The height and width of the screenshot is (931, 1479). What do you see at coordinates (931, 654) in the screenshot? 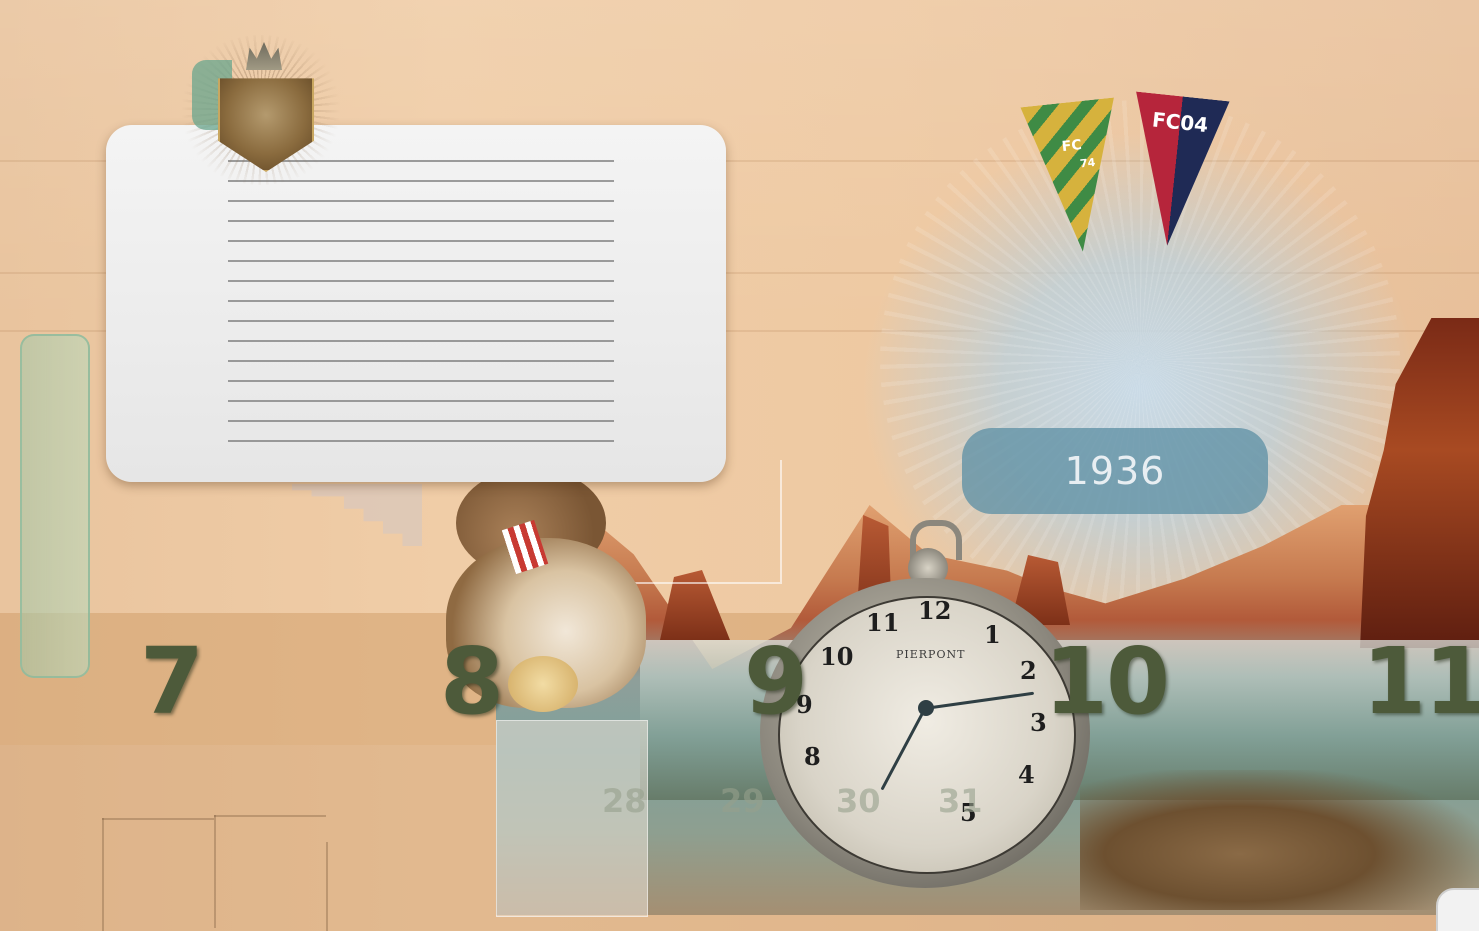
I see `watch-brand: PIERPONT` at bounding box center [931, 654].